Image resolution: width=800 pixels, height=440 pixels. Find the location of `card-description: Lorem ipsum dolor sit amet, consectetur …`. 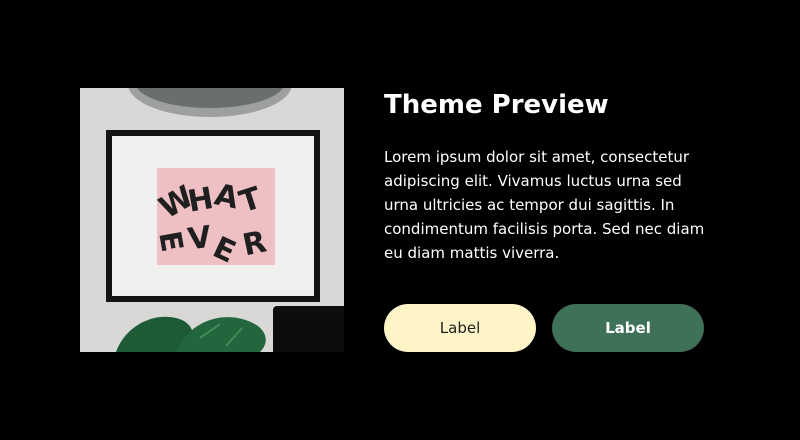

card-description: Lorem ipsum dolor sit amet, consectetur … is located at coordinates (544, 205).